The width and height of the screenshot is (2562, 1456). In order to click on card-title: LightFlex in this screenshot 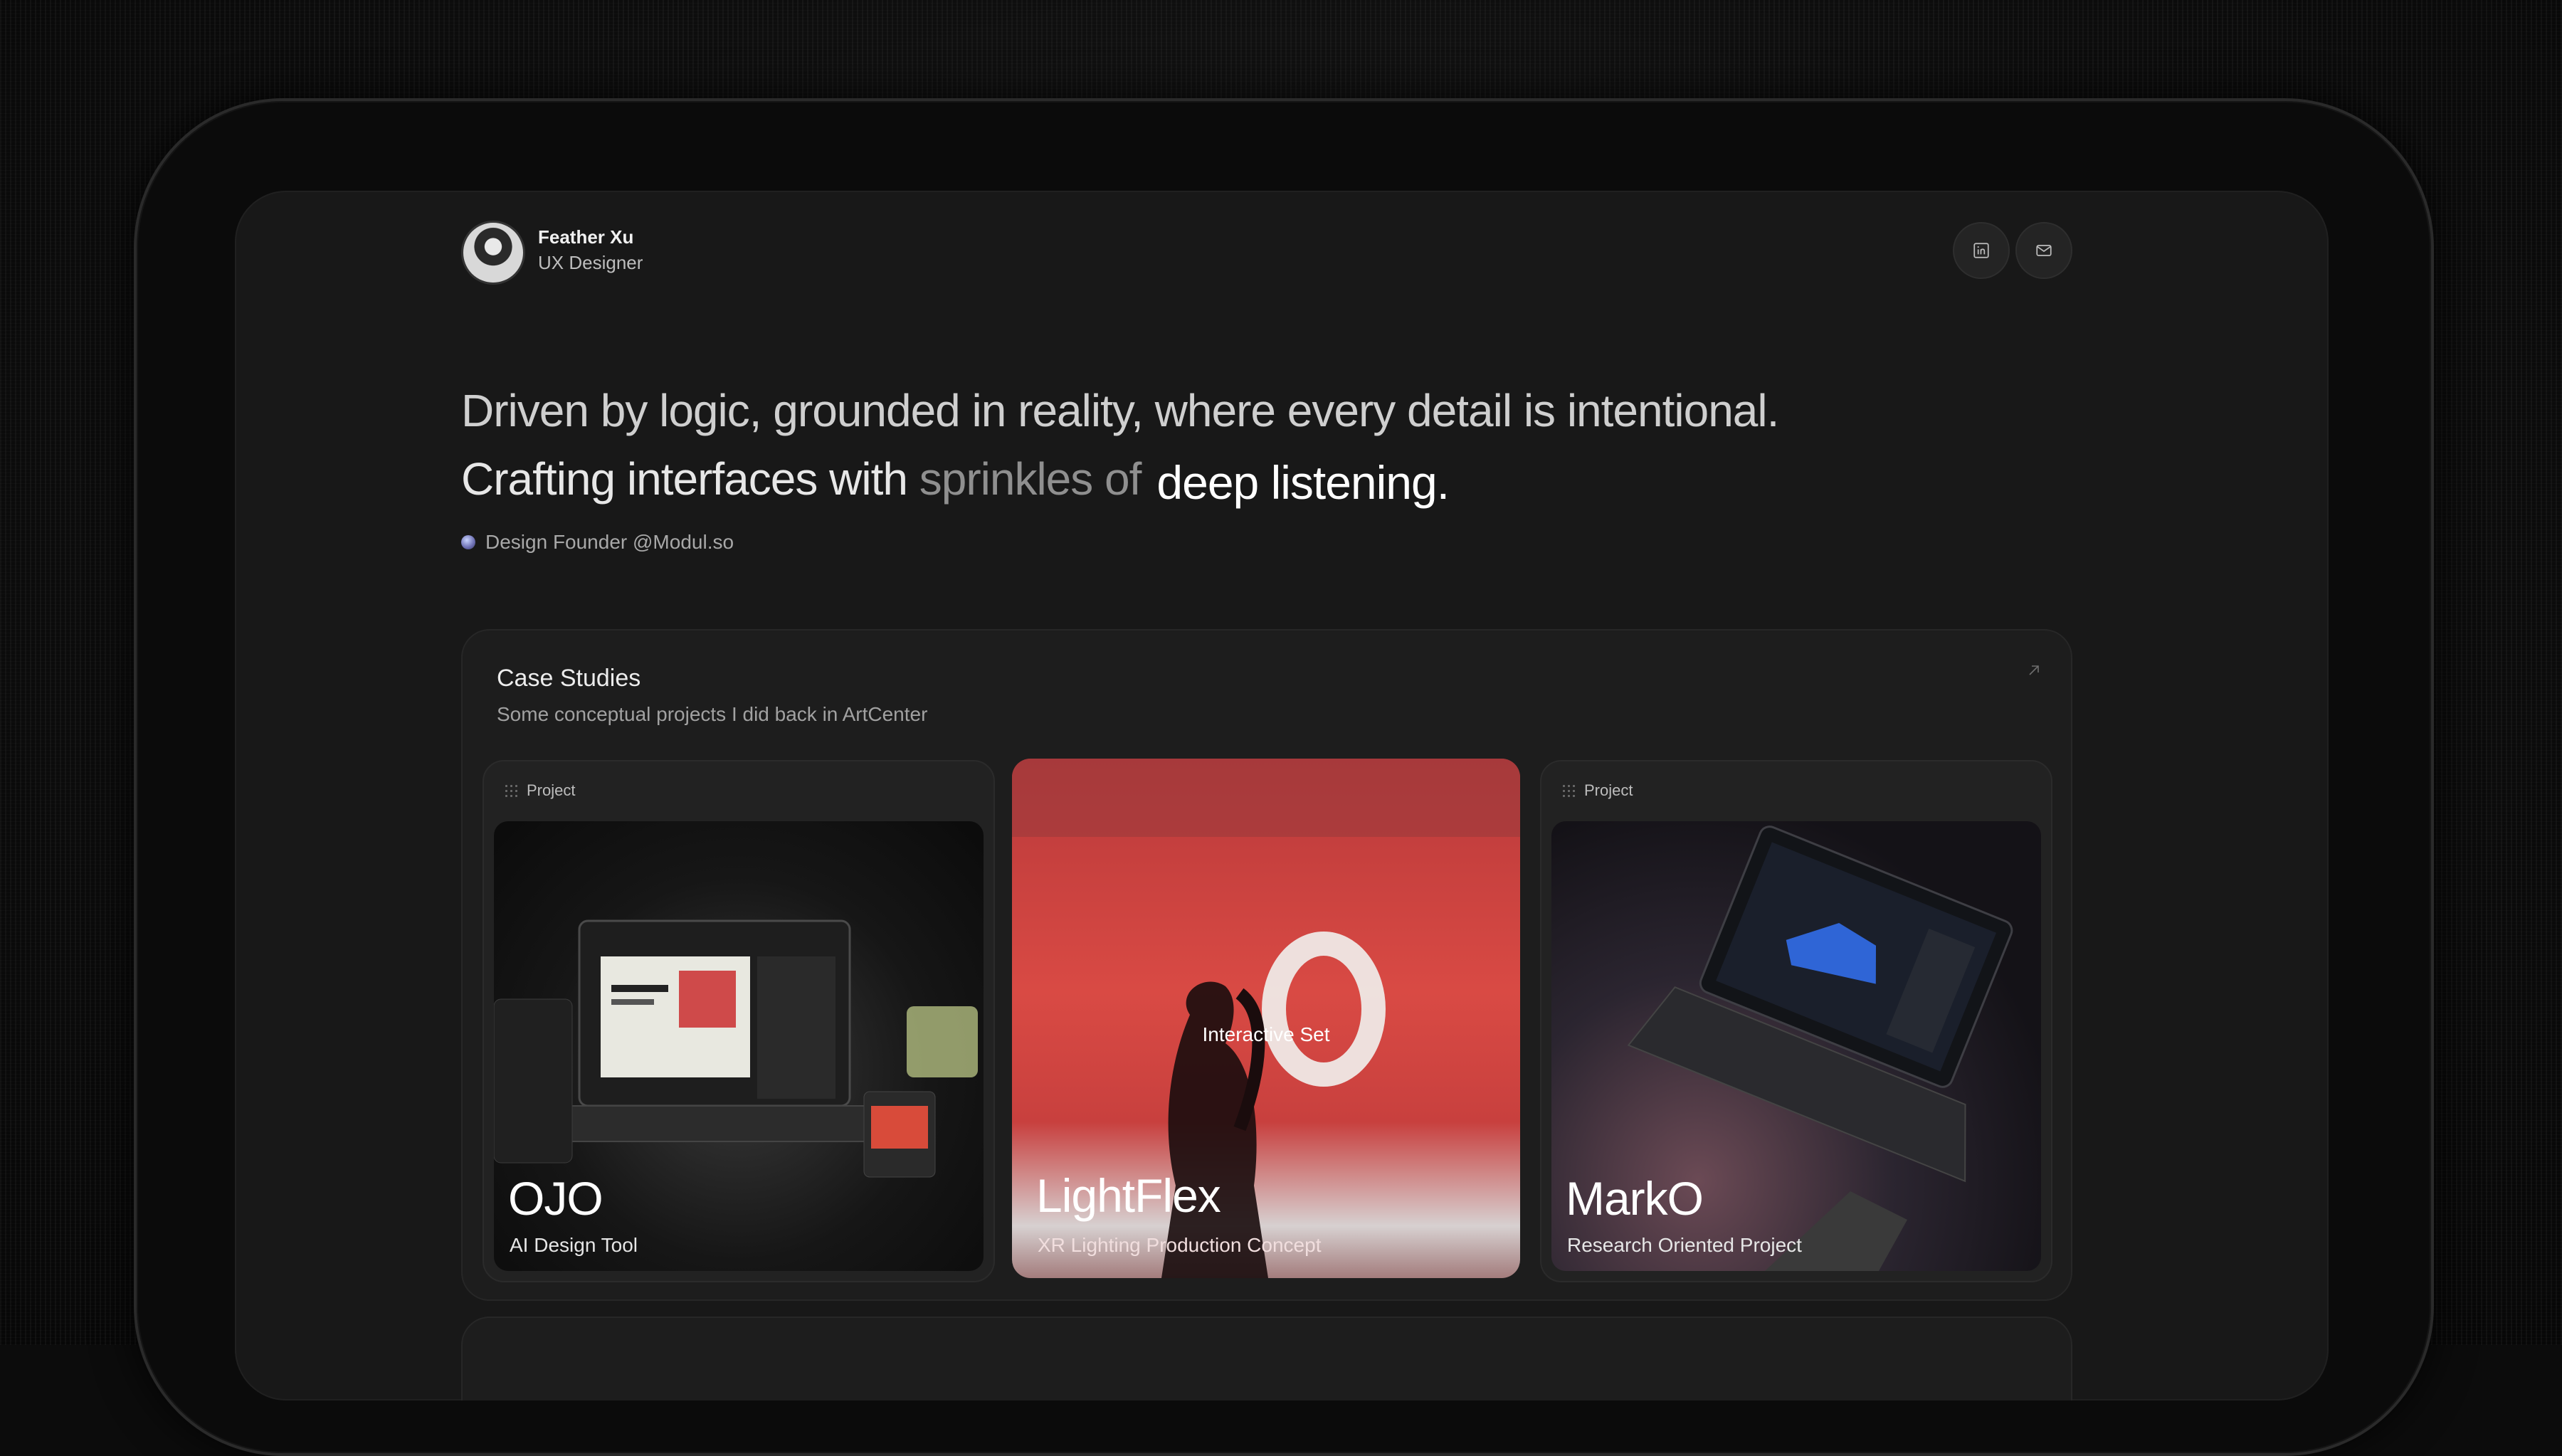, I will do `click(1128, 1195)`.